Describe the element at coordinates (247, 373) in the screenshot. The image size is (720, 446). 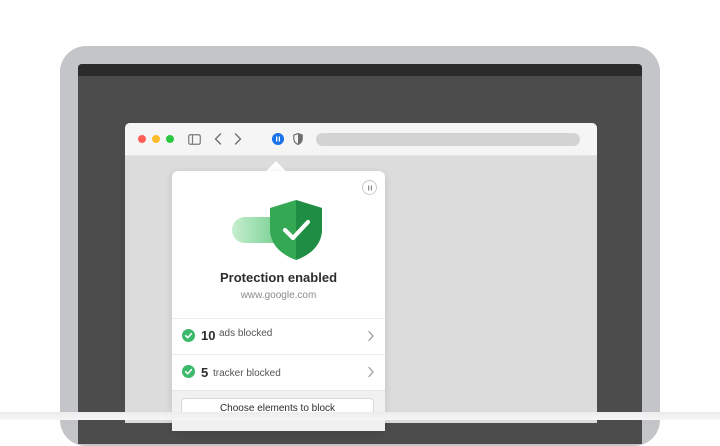
I see `trackers-blocked-label: tracker blocked` at that location.